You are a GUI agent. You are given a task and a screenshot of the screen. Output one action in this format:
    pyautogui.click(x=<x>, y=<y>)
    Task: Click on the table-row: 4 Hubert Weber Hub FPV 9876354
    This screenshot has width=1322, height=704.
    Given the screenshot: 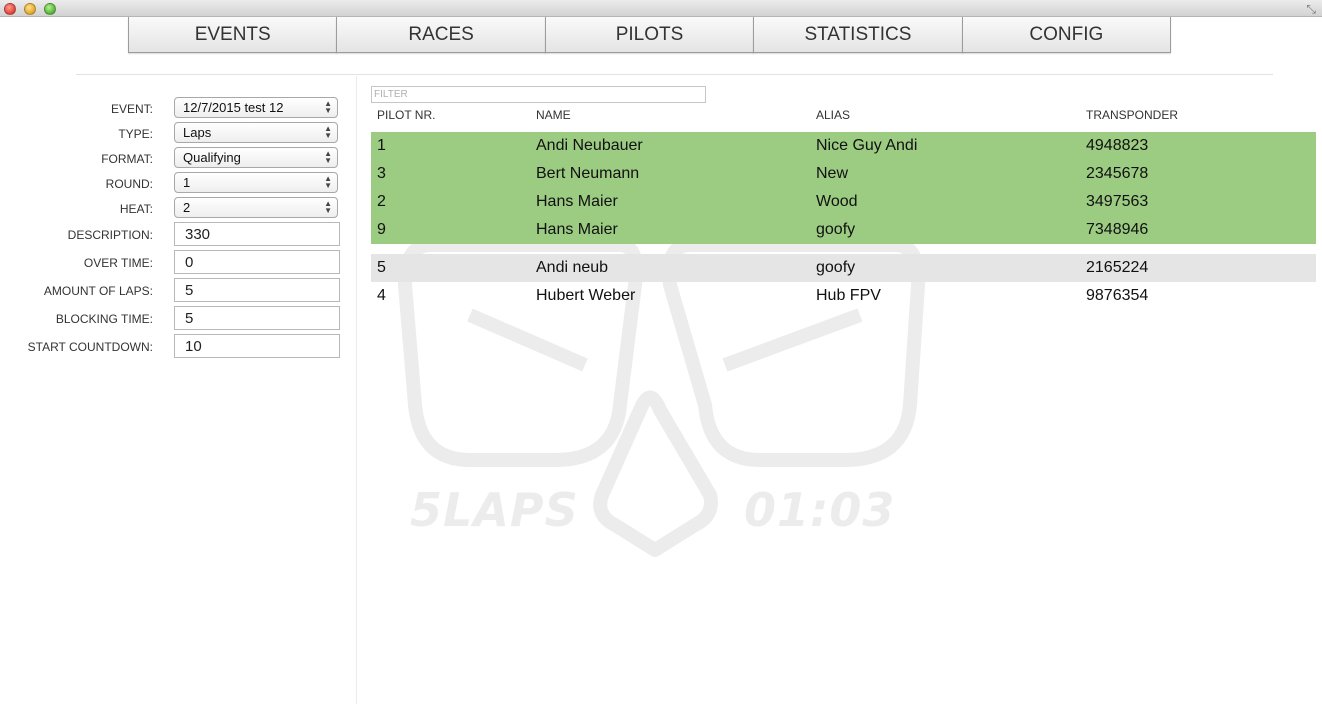 What is the action you would take?
    pyautogui.click(x=843, y=296)
    